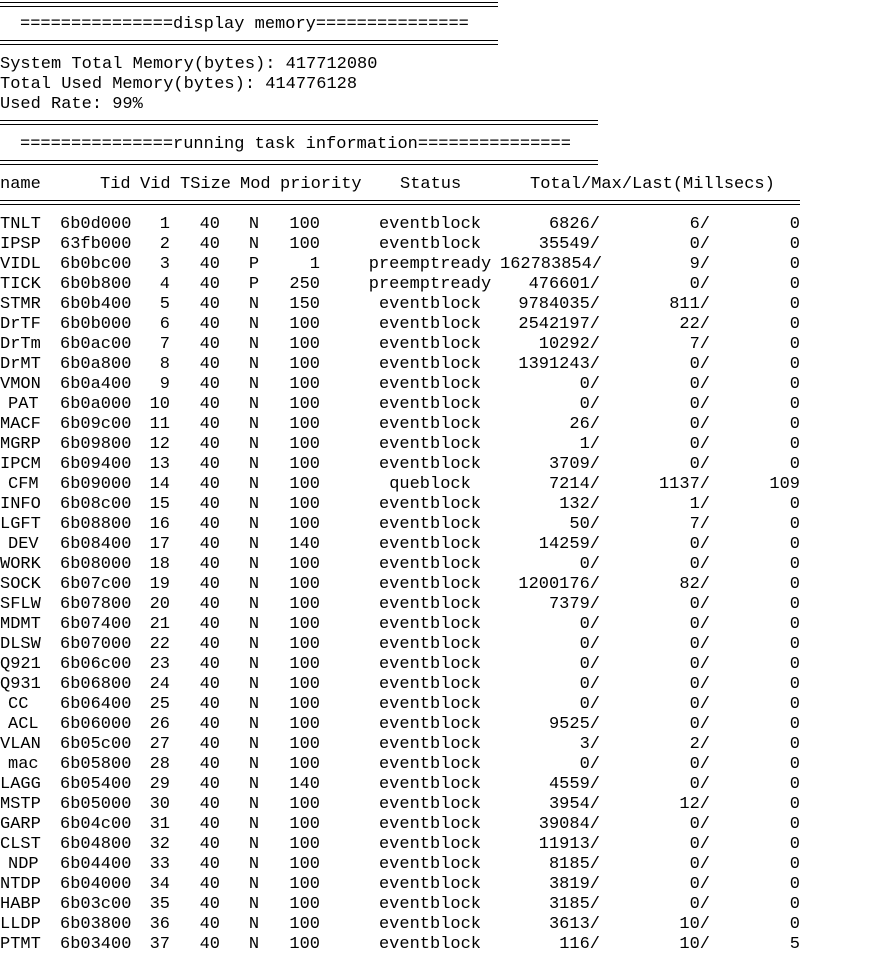  What do you see at coordinates (159, 864) in the screenshot?
I see `task-vid: 33` at bounding box center [159, 864].